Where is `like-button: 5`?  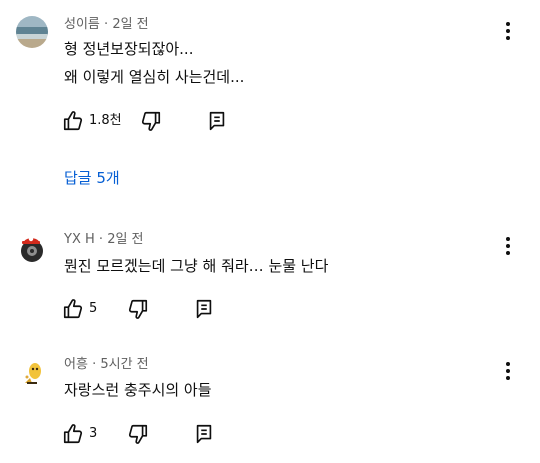
like-button: 5 is located at coordinates (79, 309).